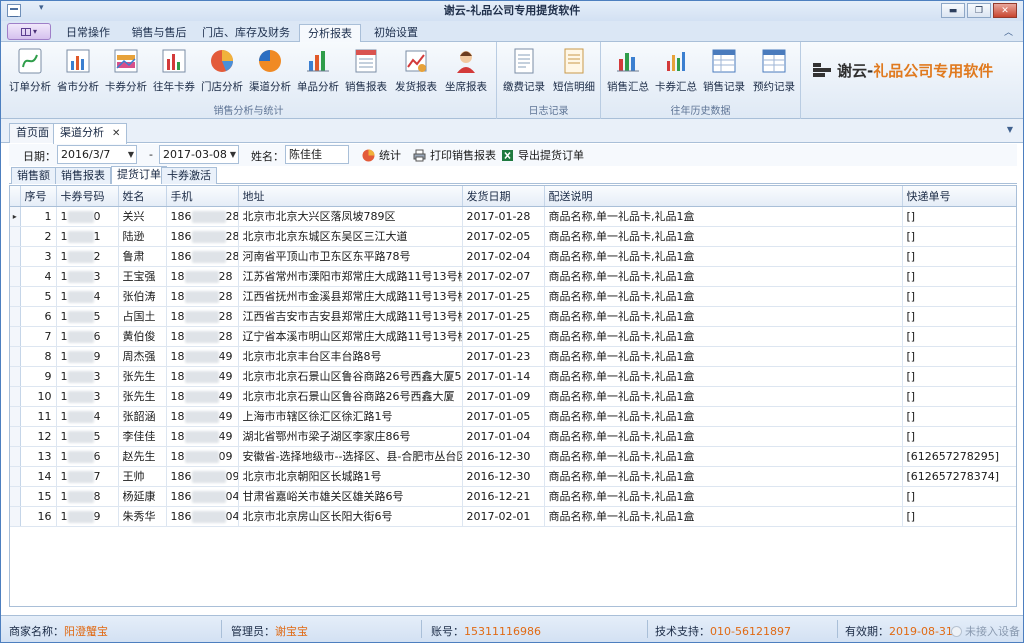  What do you see at coordinates (1010, 129) in the screenshot?
I see `tab-list-dropdown-icon: ▼` at bounding box center [1010, 129].